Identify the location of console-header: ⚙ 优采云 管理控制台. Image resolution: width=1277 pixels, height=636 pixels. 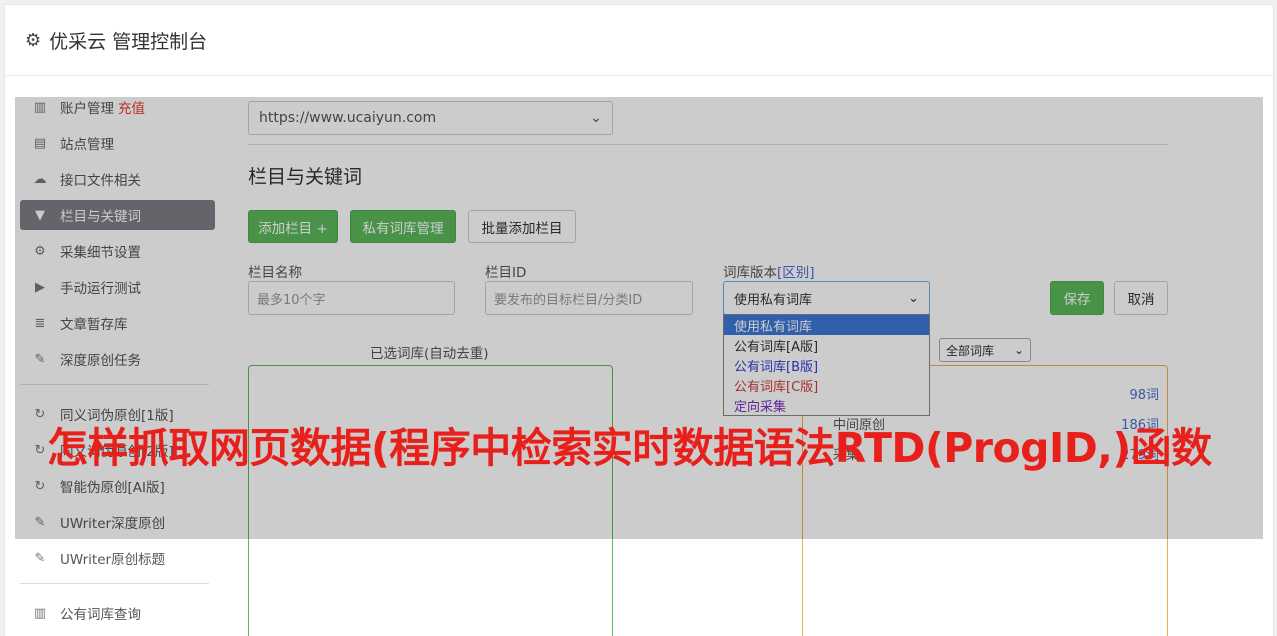
(639, 40).